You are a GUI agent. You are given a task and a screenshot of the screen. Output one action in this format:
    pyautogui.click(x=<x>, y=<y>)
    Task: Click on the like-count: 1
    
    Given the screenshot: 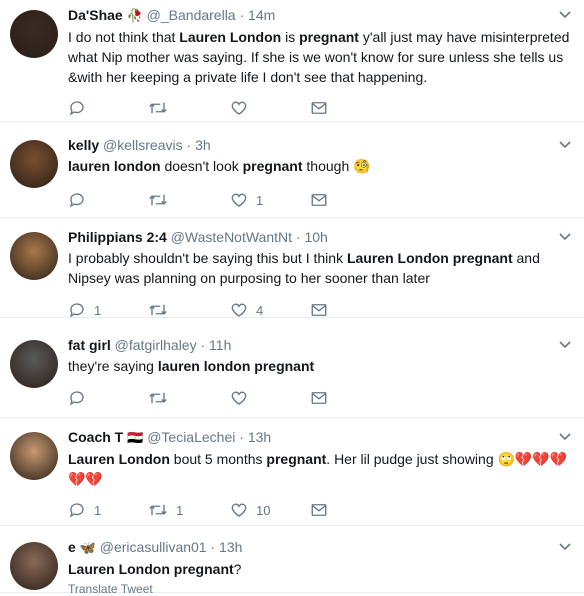 What is the action you would take?
    pyautogui.click(x=260, y=200)
    